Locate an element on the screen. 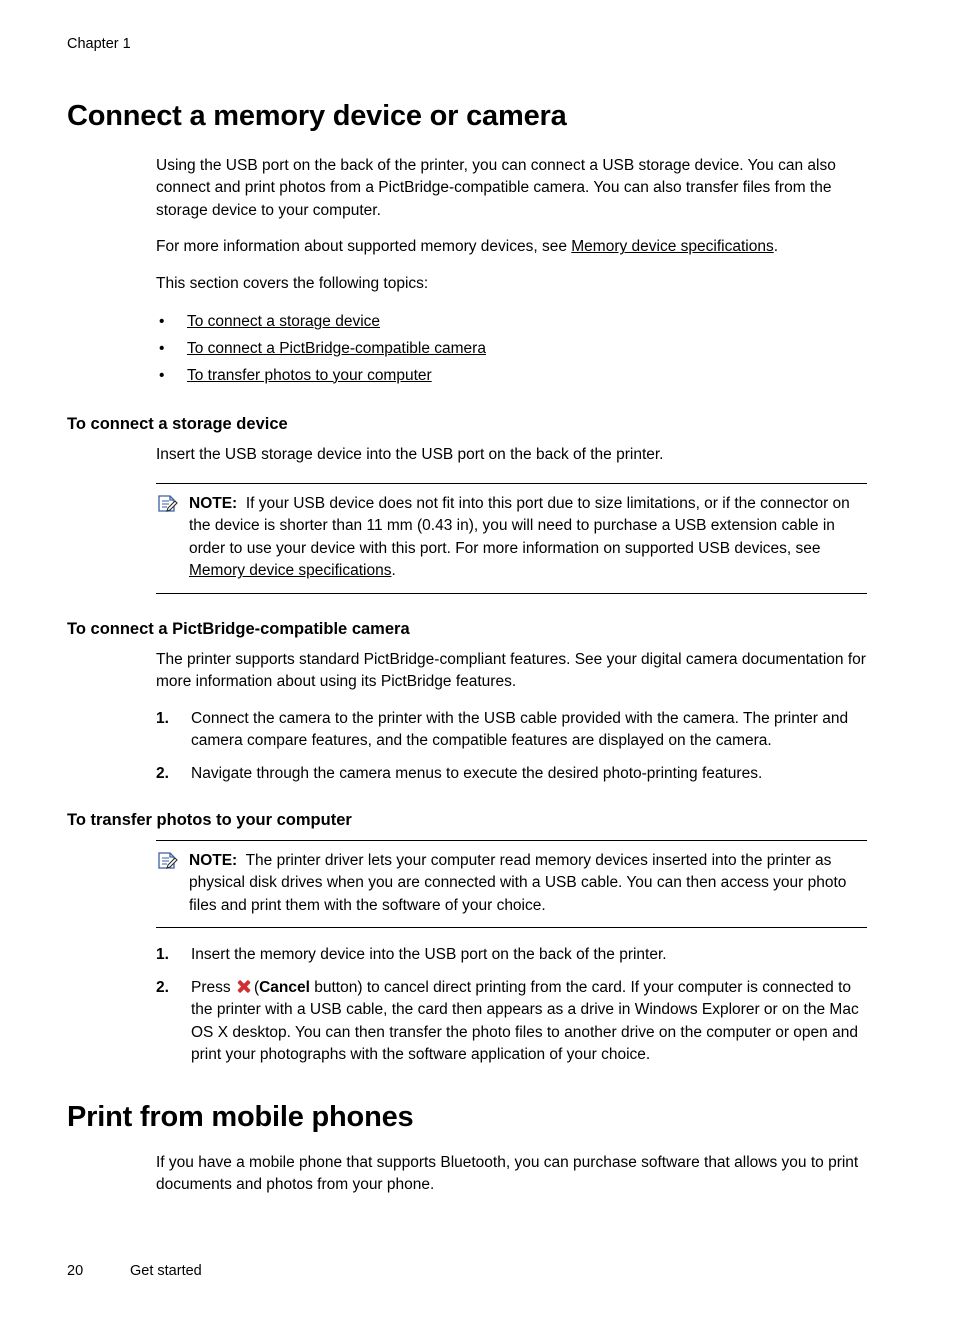 The width and height of the screenshot is (954, 1321). cancel-button-label: Cancel is located at coordinates (284, 987).